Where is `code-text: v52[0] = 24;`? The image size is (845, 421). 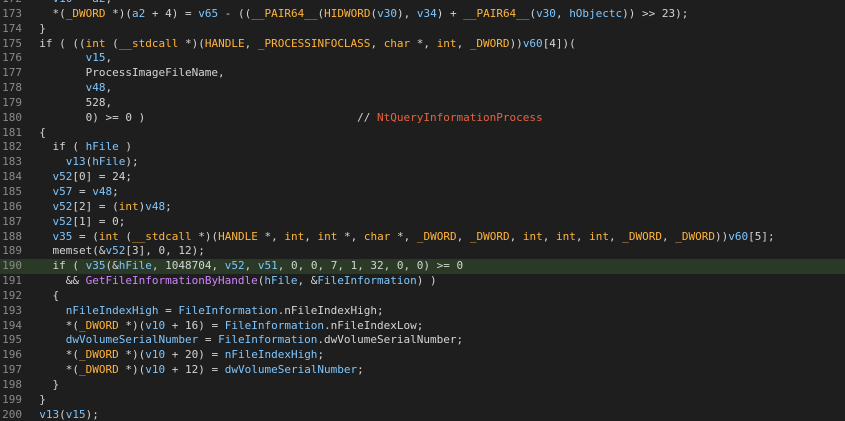
code-text: v52[0] = 24; is located at coordinates (79, 177).